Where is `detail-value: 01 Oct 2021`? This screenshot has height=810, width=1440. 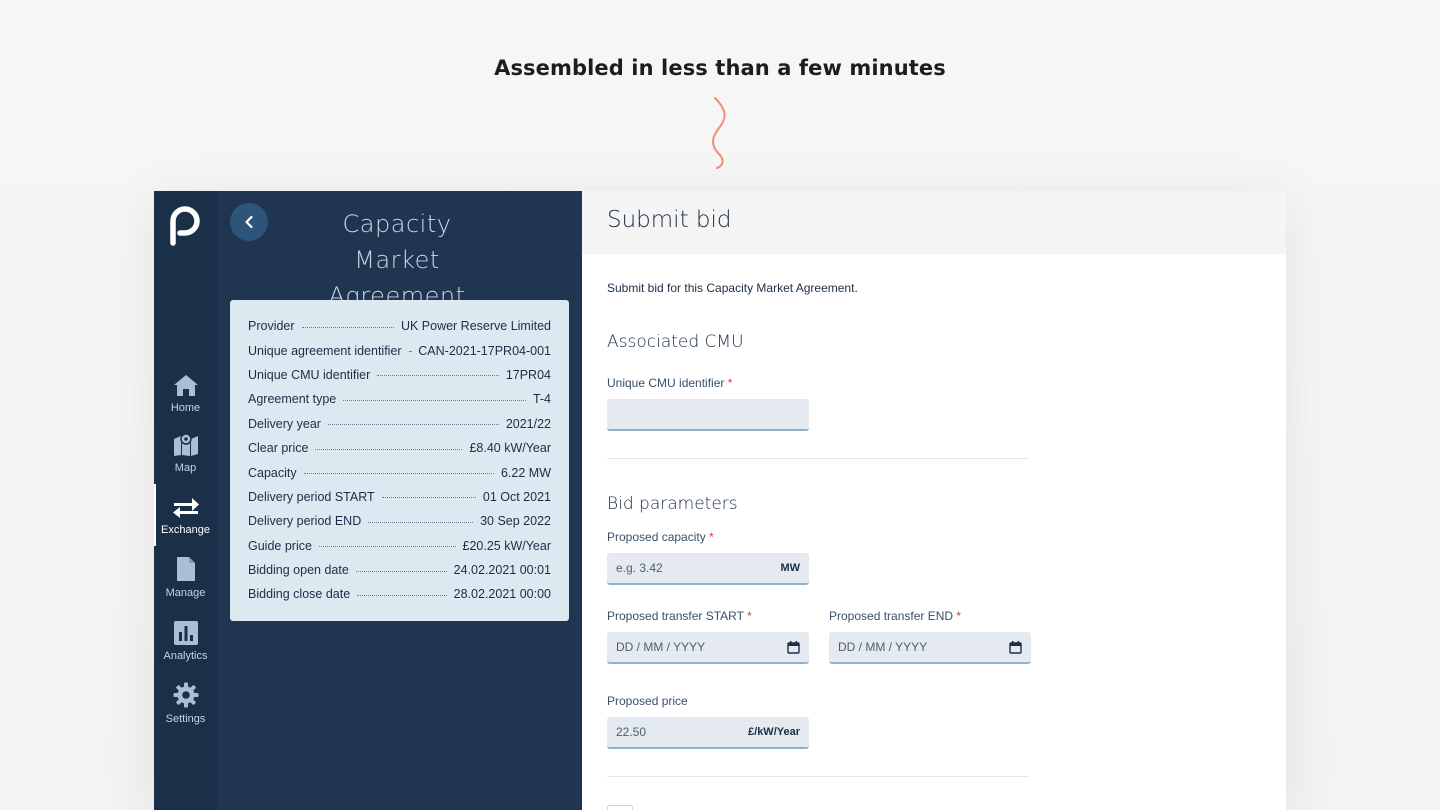 detail-value: 01 Oct 2021 is located at coordinates (516, 496).